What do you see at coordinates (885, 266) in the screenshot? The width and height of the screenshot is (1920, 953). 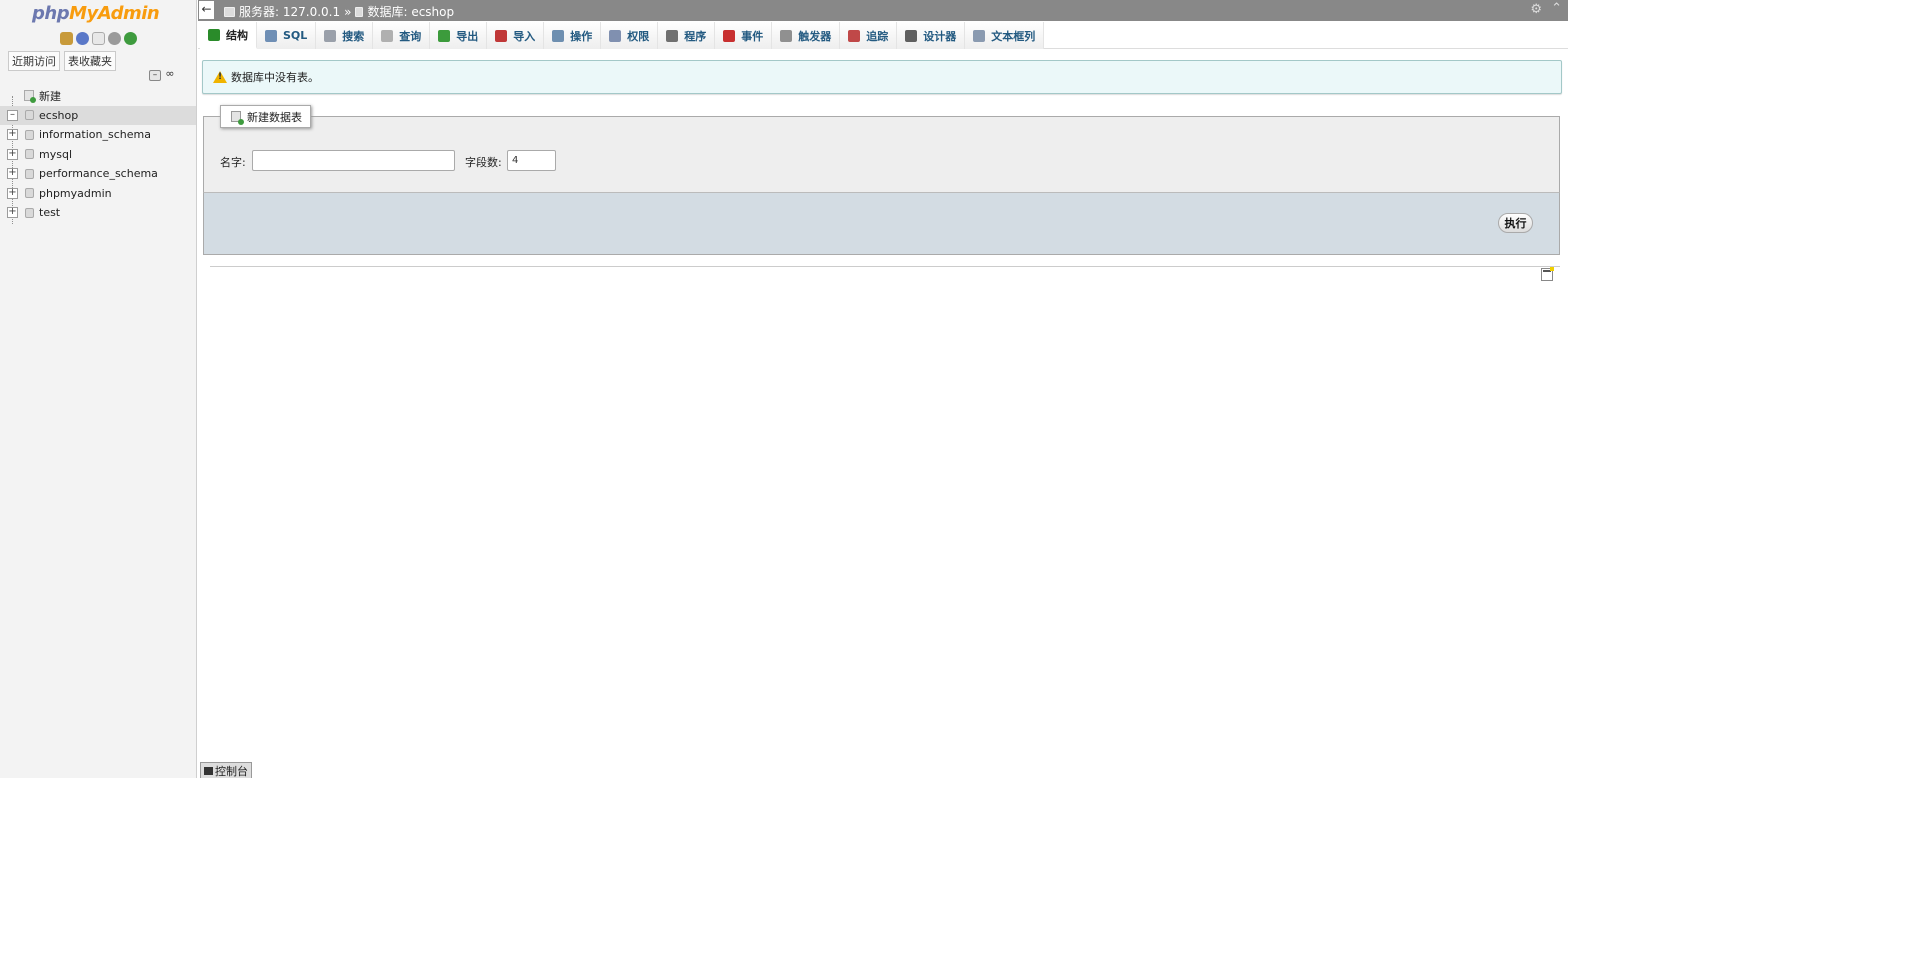 I see `divider` at bounding box center [885, 266].